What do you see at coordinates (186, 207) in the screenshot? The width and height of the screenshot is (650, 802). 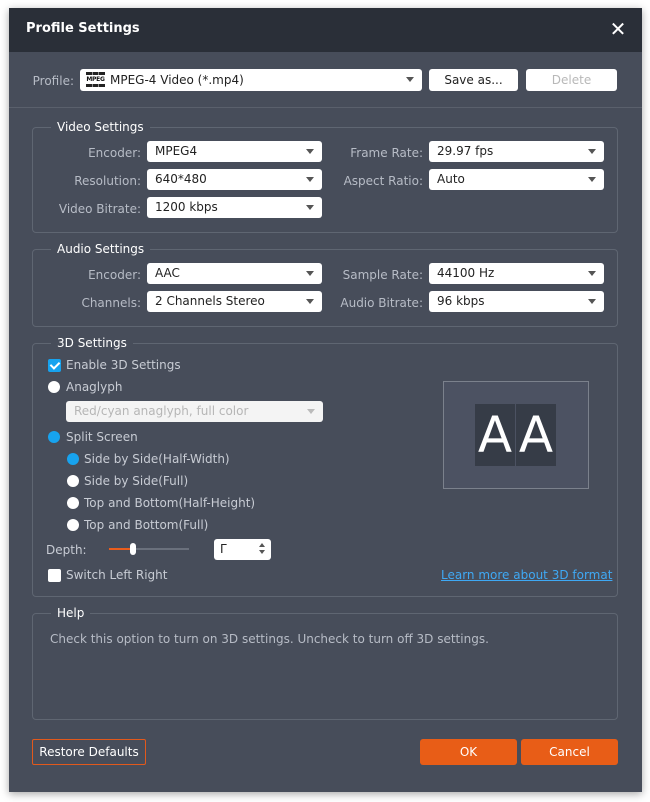 I see `video-bitrate-value: 1200 kbps` at bounding box center [186, 207].